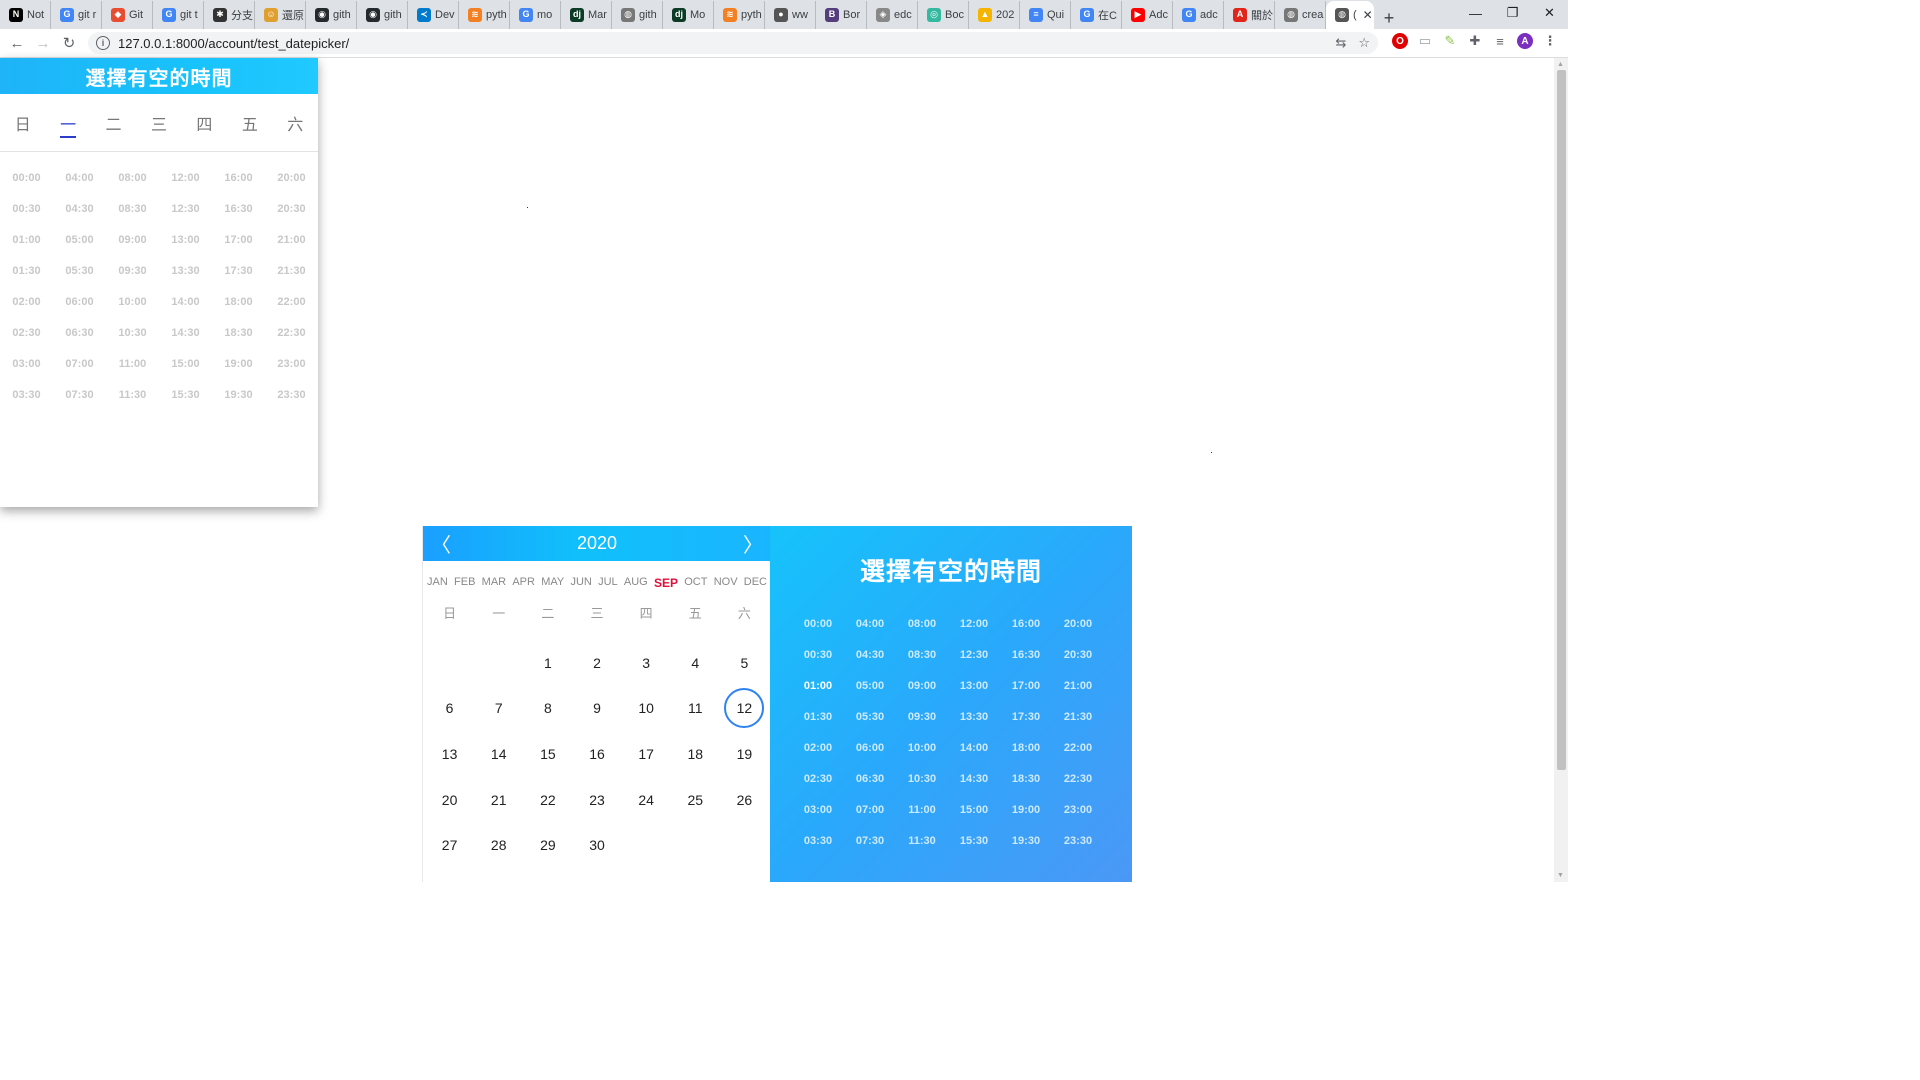 The height and width of the screenshot is (1080, 1920). I want to click on time-slot: 00:00, so click(26, 177).